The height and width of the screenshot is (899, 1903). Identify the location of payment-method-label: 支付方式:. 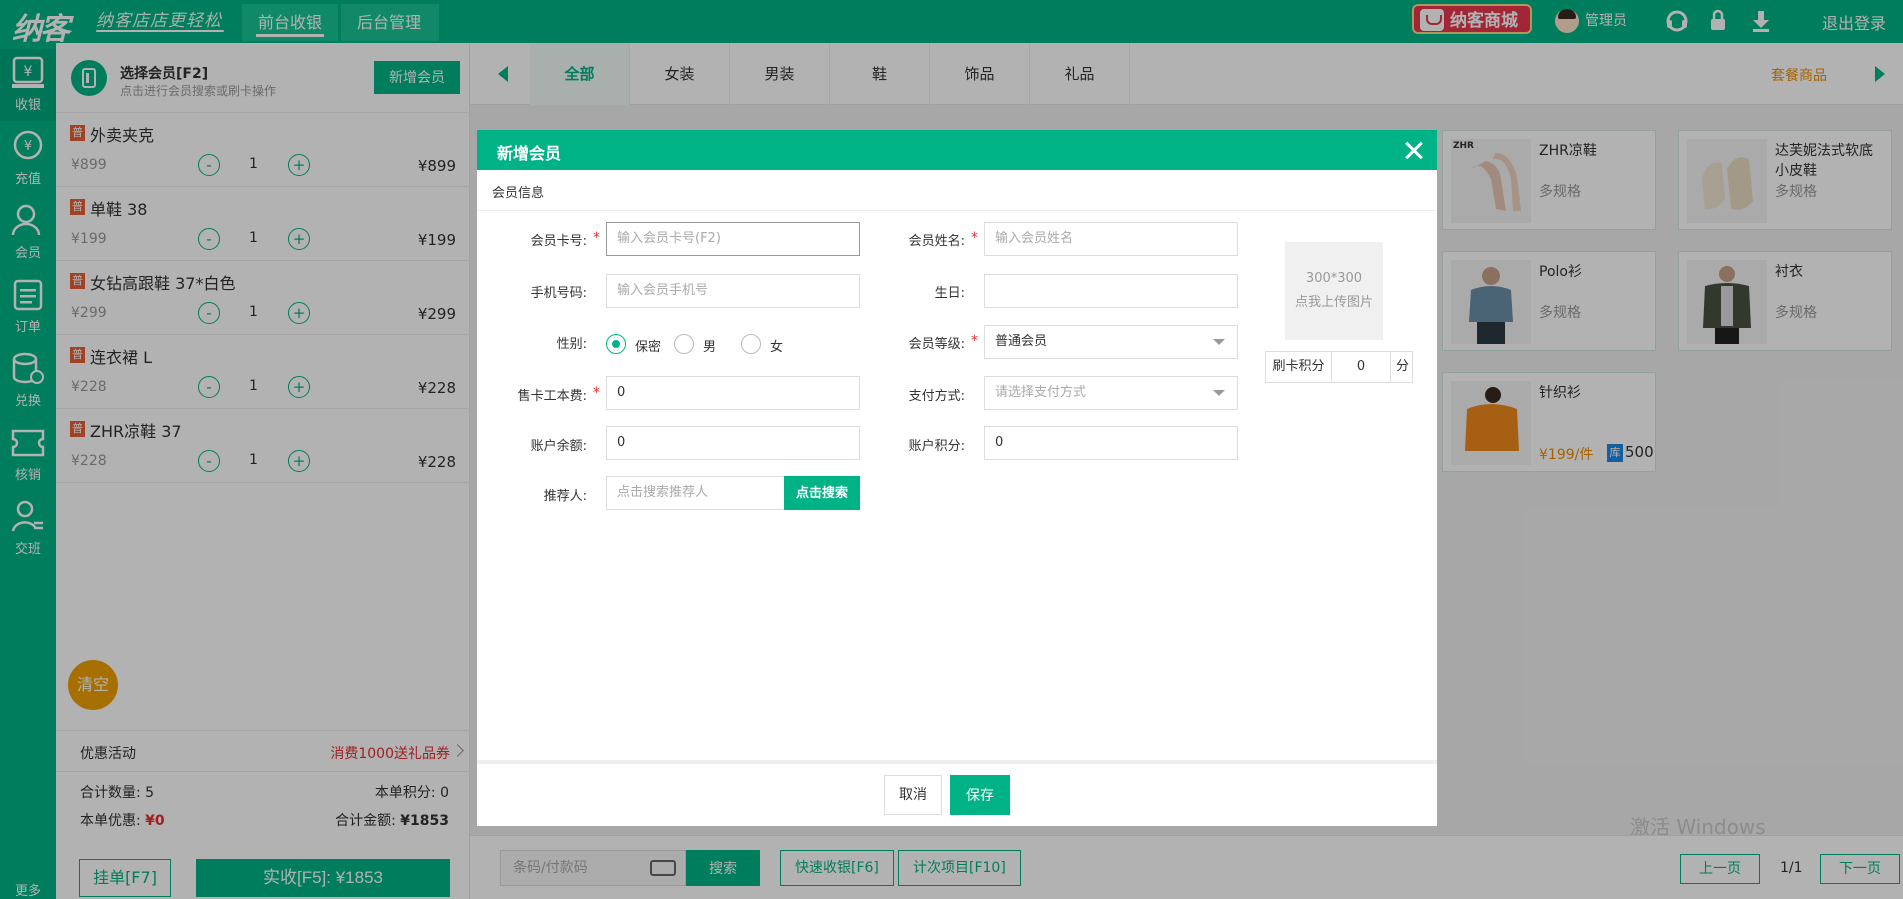
(936, 396).